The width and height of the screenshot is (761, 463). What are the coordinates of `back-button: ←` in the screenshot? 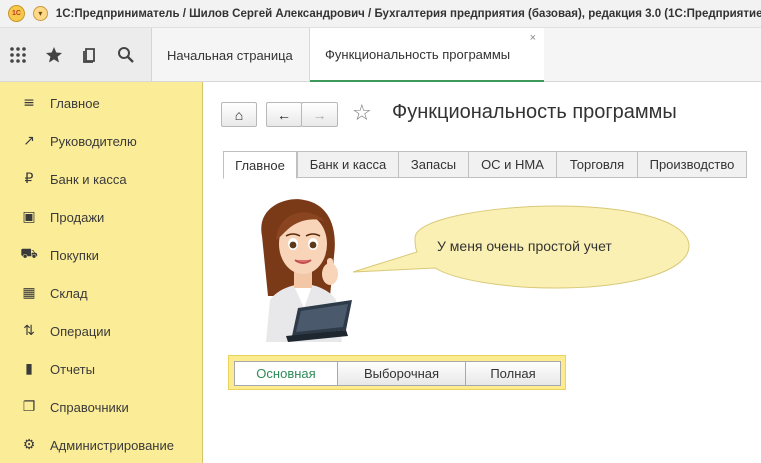 It's located at (284, 114).